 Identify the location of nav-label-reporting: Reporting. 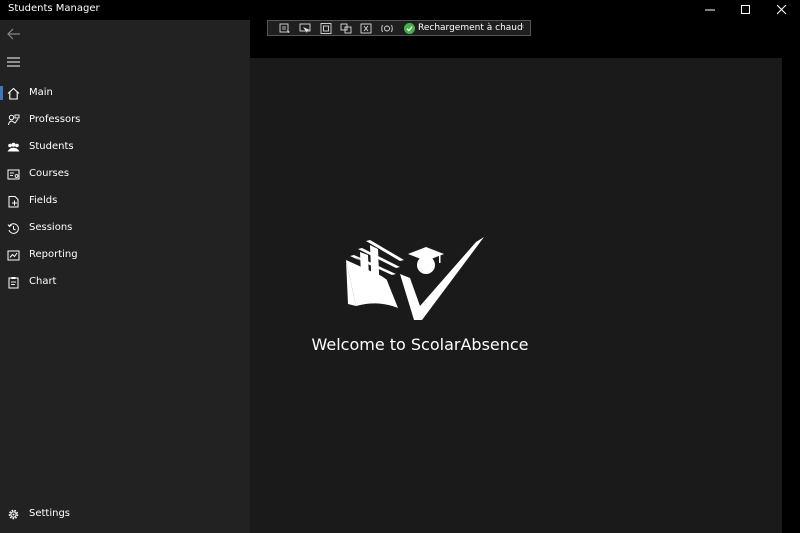
(53, 254).